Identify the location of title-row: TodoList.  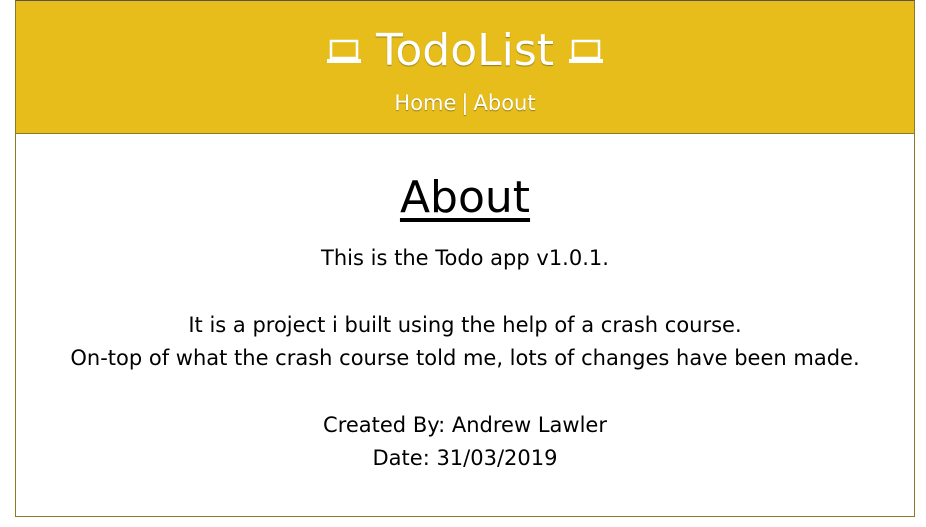
(465, 40).